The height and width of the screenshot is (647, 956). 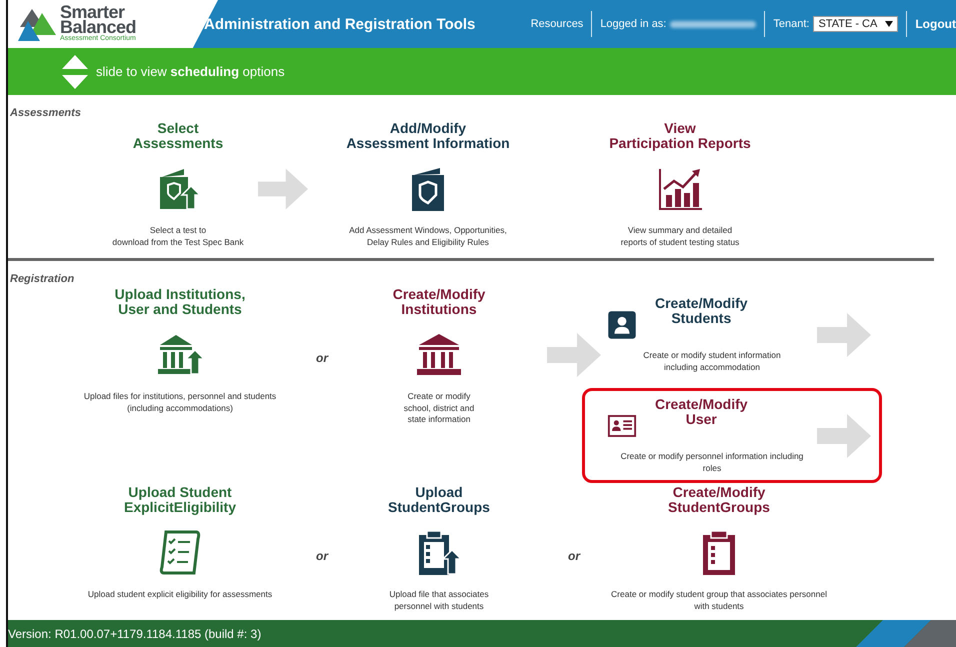 What do you see at coordinates (439, 302) in the screenshot?
I see `tile-title: Create/Modify Institutions` at bounding box center [439, 302].